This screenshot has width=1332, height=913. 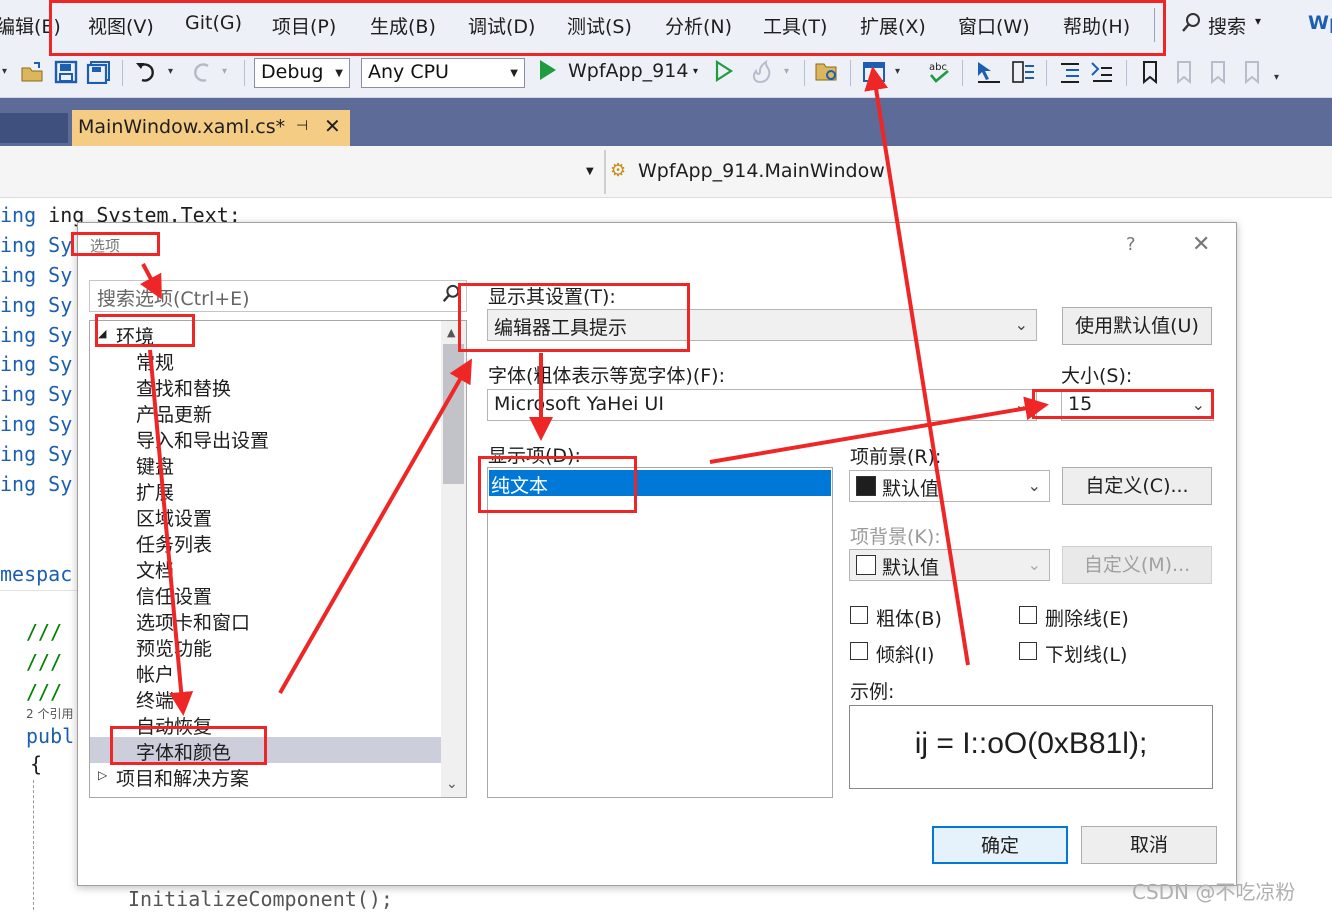 I want to click on tree-item-label: 扩展, so click(x=155, y=493).